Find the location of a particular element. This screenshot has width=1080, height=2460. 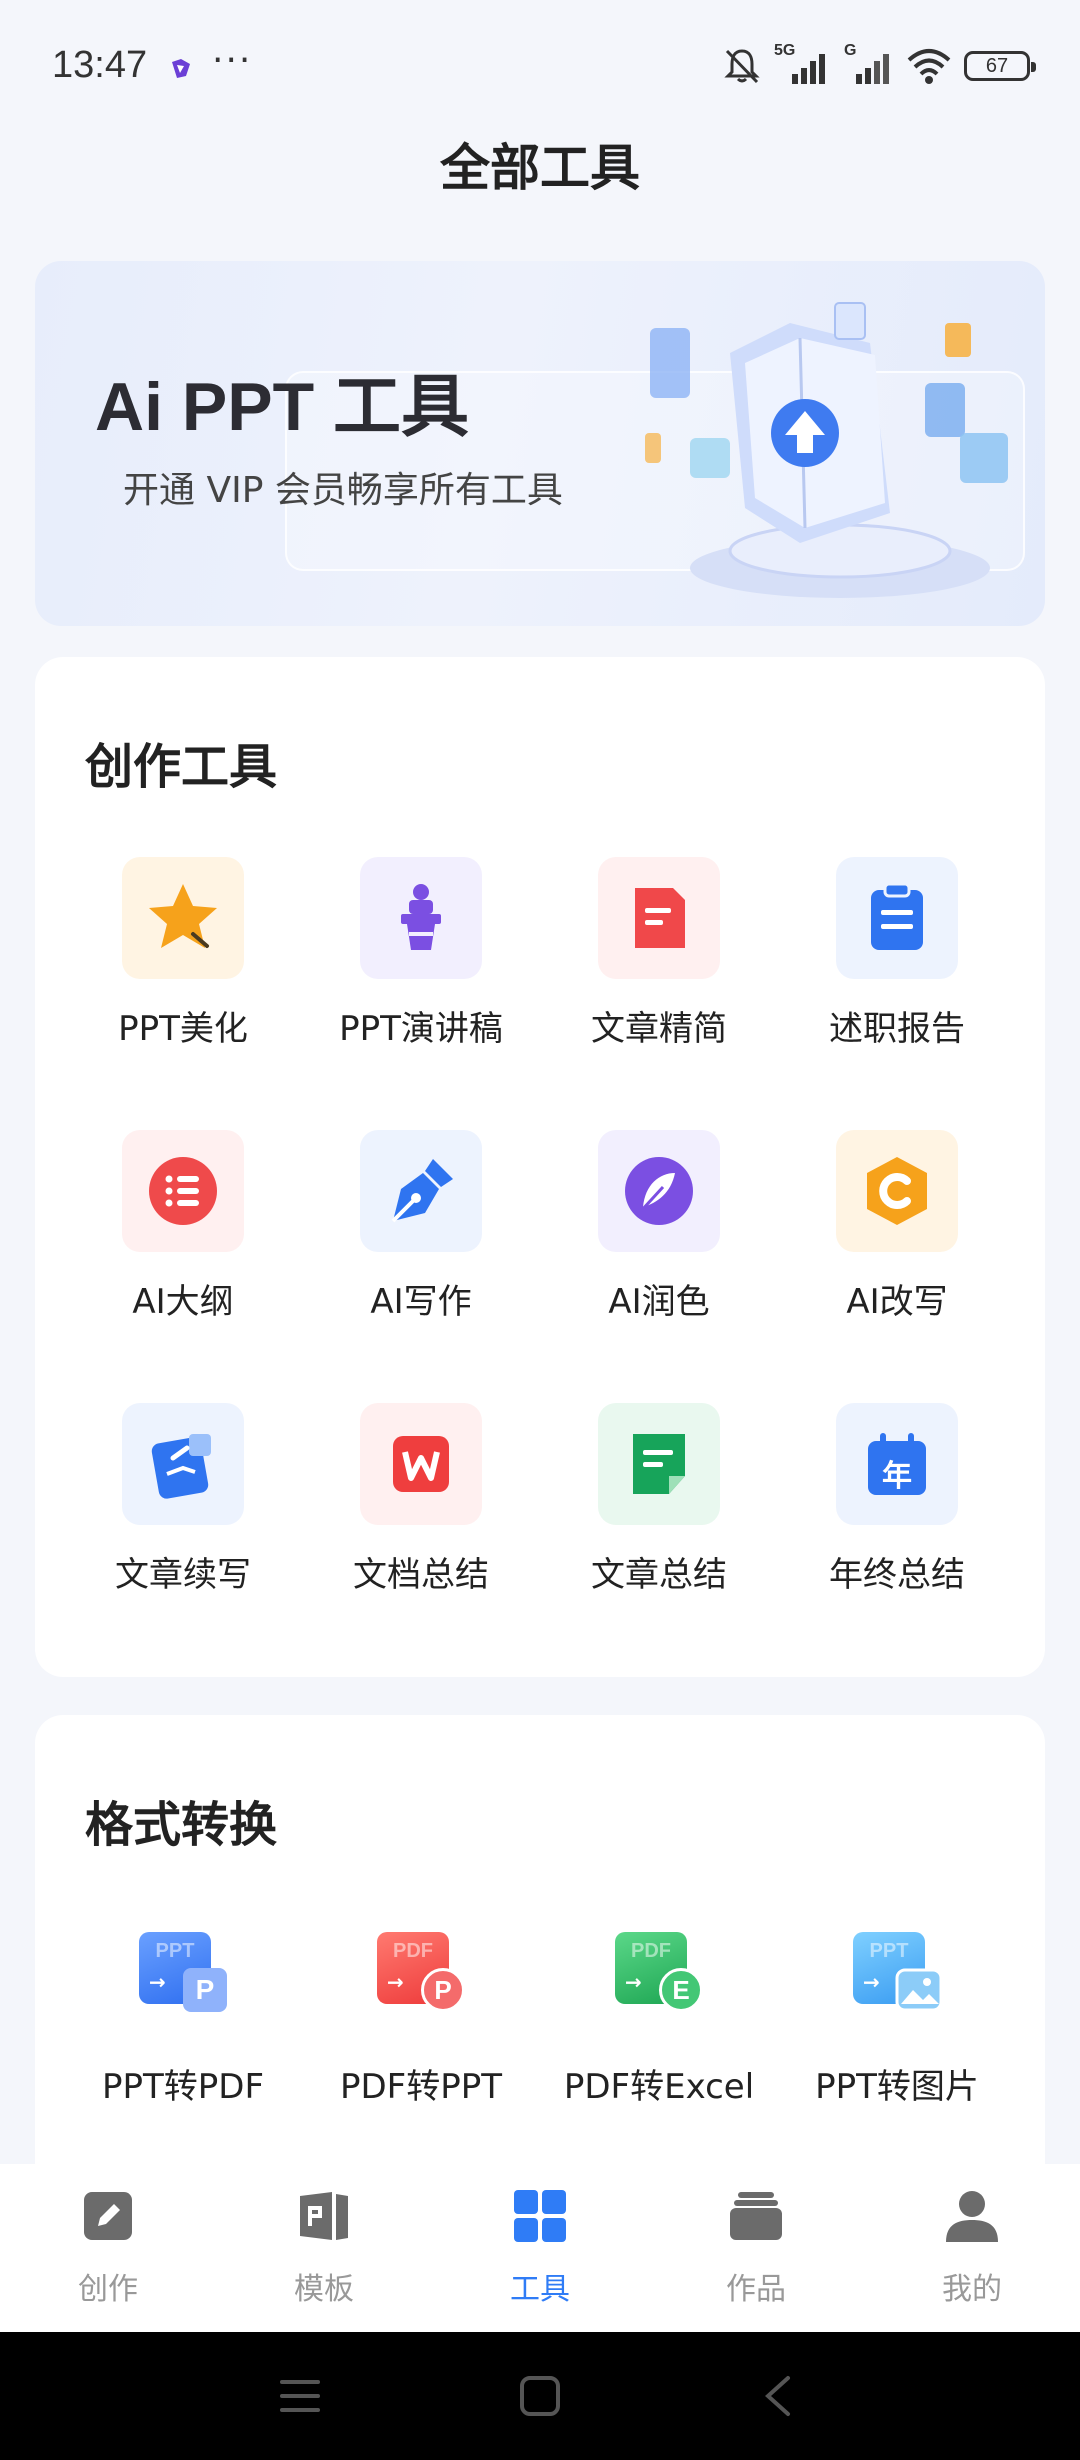

tool-ai-polish: AI润色 is located at coordinates (659, 1226).